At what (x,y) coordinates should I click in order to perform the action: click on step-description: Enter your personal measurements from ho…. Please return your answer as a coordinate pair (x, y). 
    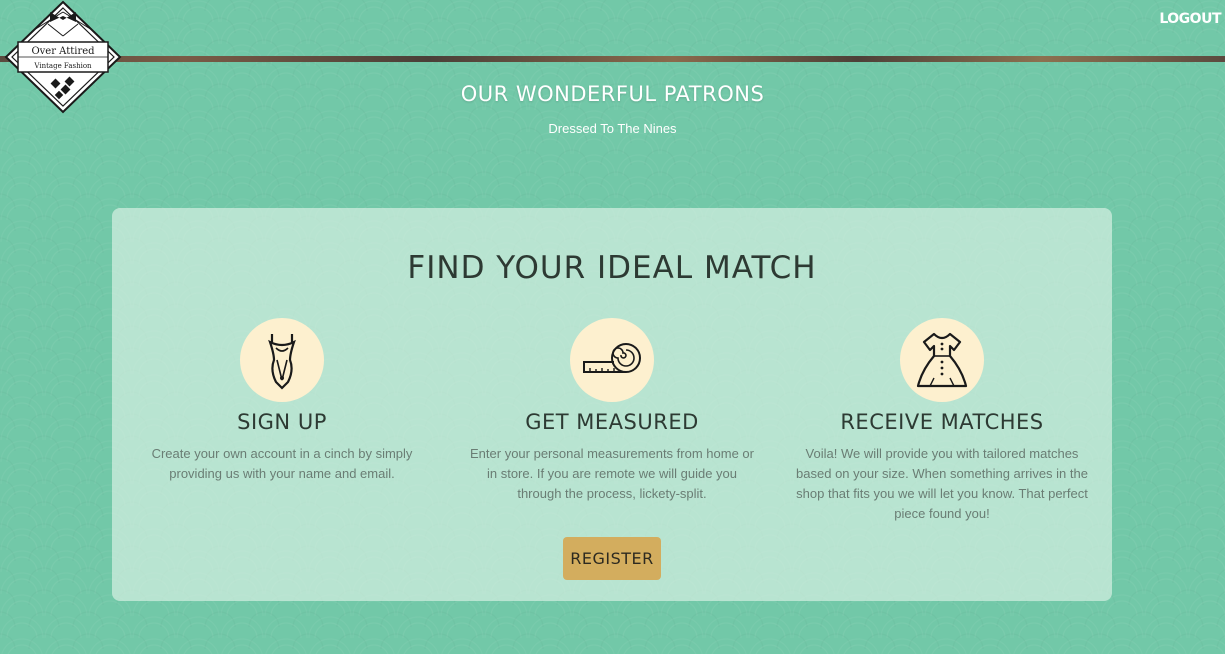
    Looking at the image, I should click on (612, 473).